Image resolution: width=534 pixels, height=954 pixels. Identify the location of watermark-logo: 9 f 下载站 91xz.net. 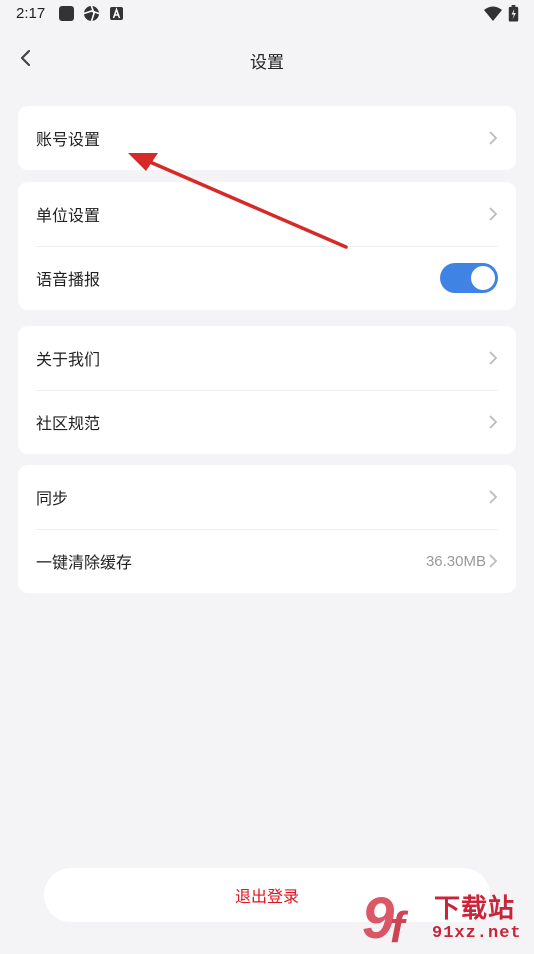
(447, 918).